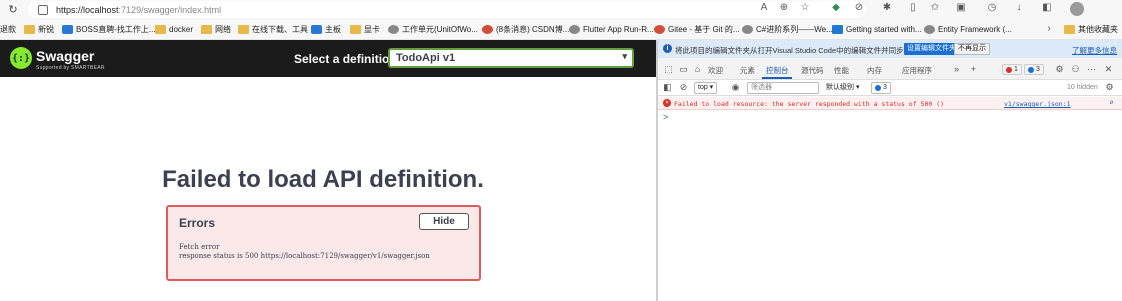 This screenshot has height=301, width=1122. What do you see at coordinates (812, 70) in the screenshot?
I see `tab-sources: 源代码` at bounding box center [812, 70].